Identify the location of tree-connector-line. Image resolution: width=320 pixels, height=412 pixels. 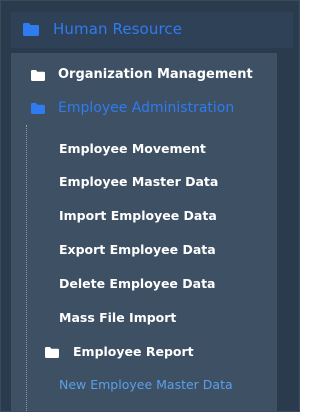
(26, 268).